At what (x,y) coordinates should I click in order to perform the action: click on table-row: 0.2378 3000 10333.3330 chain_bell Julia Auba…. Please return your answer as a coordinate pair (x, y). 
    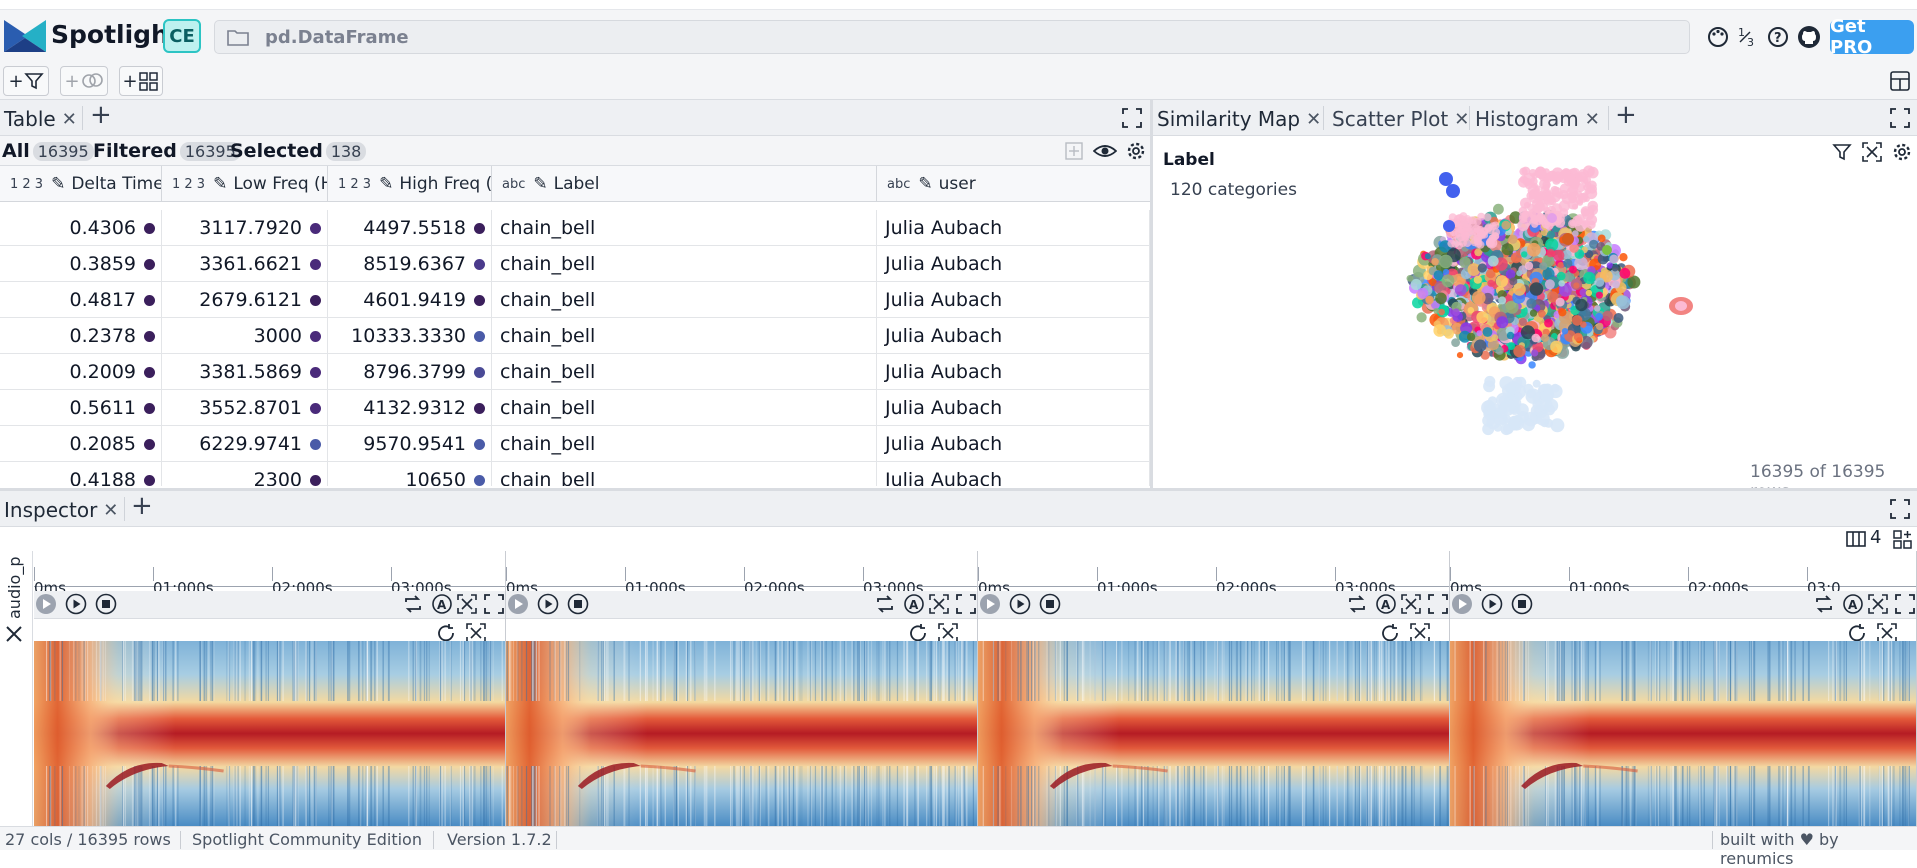
    Looking at the image, I should click on (575, 336).